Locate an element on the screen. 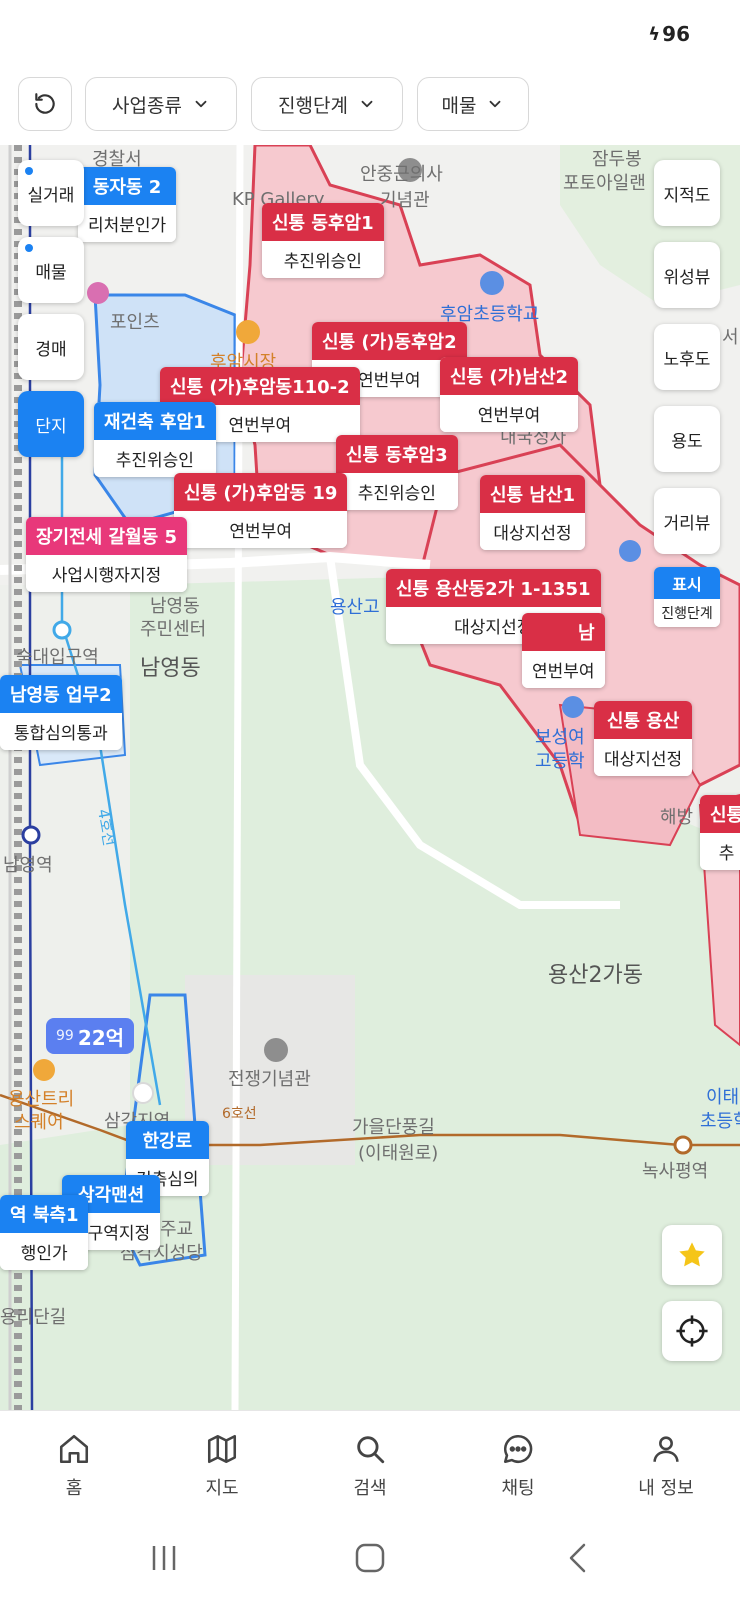  cadastral-map-button: 지적도 is located at coordinates (687, 193).